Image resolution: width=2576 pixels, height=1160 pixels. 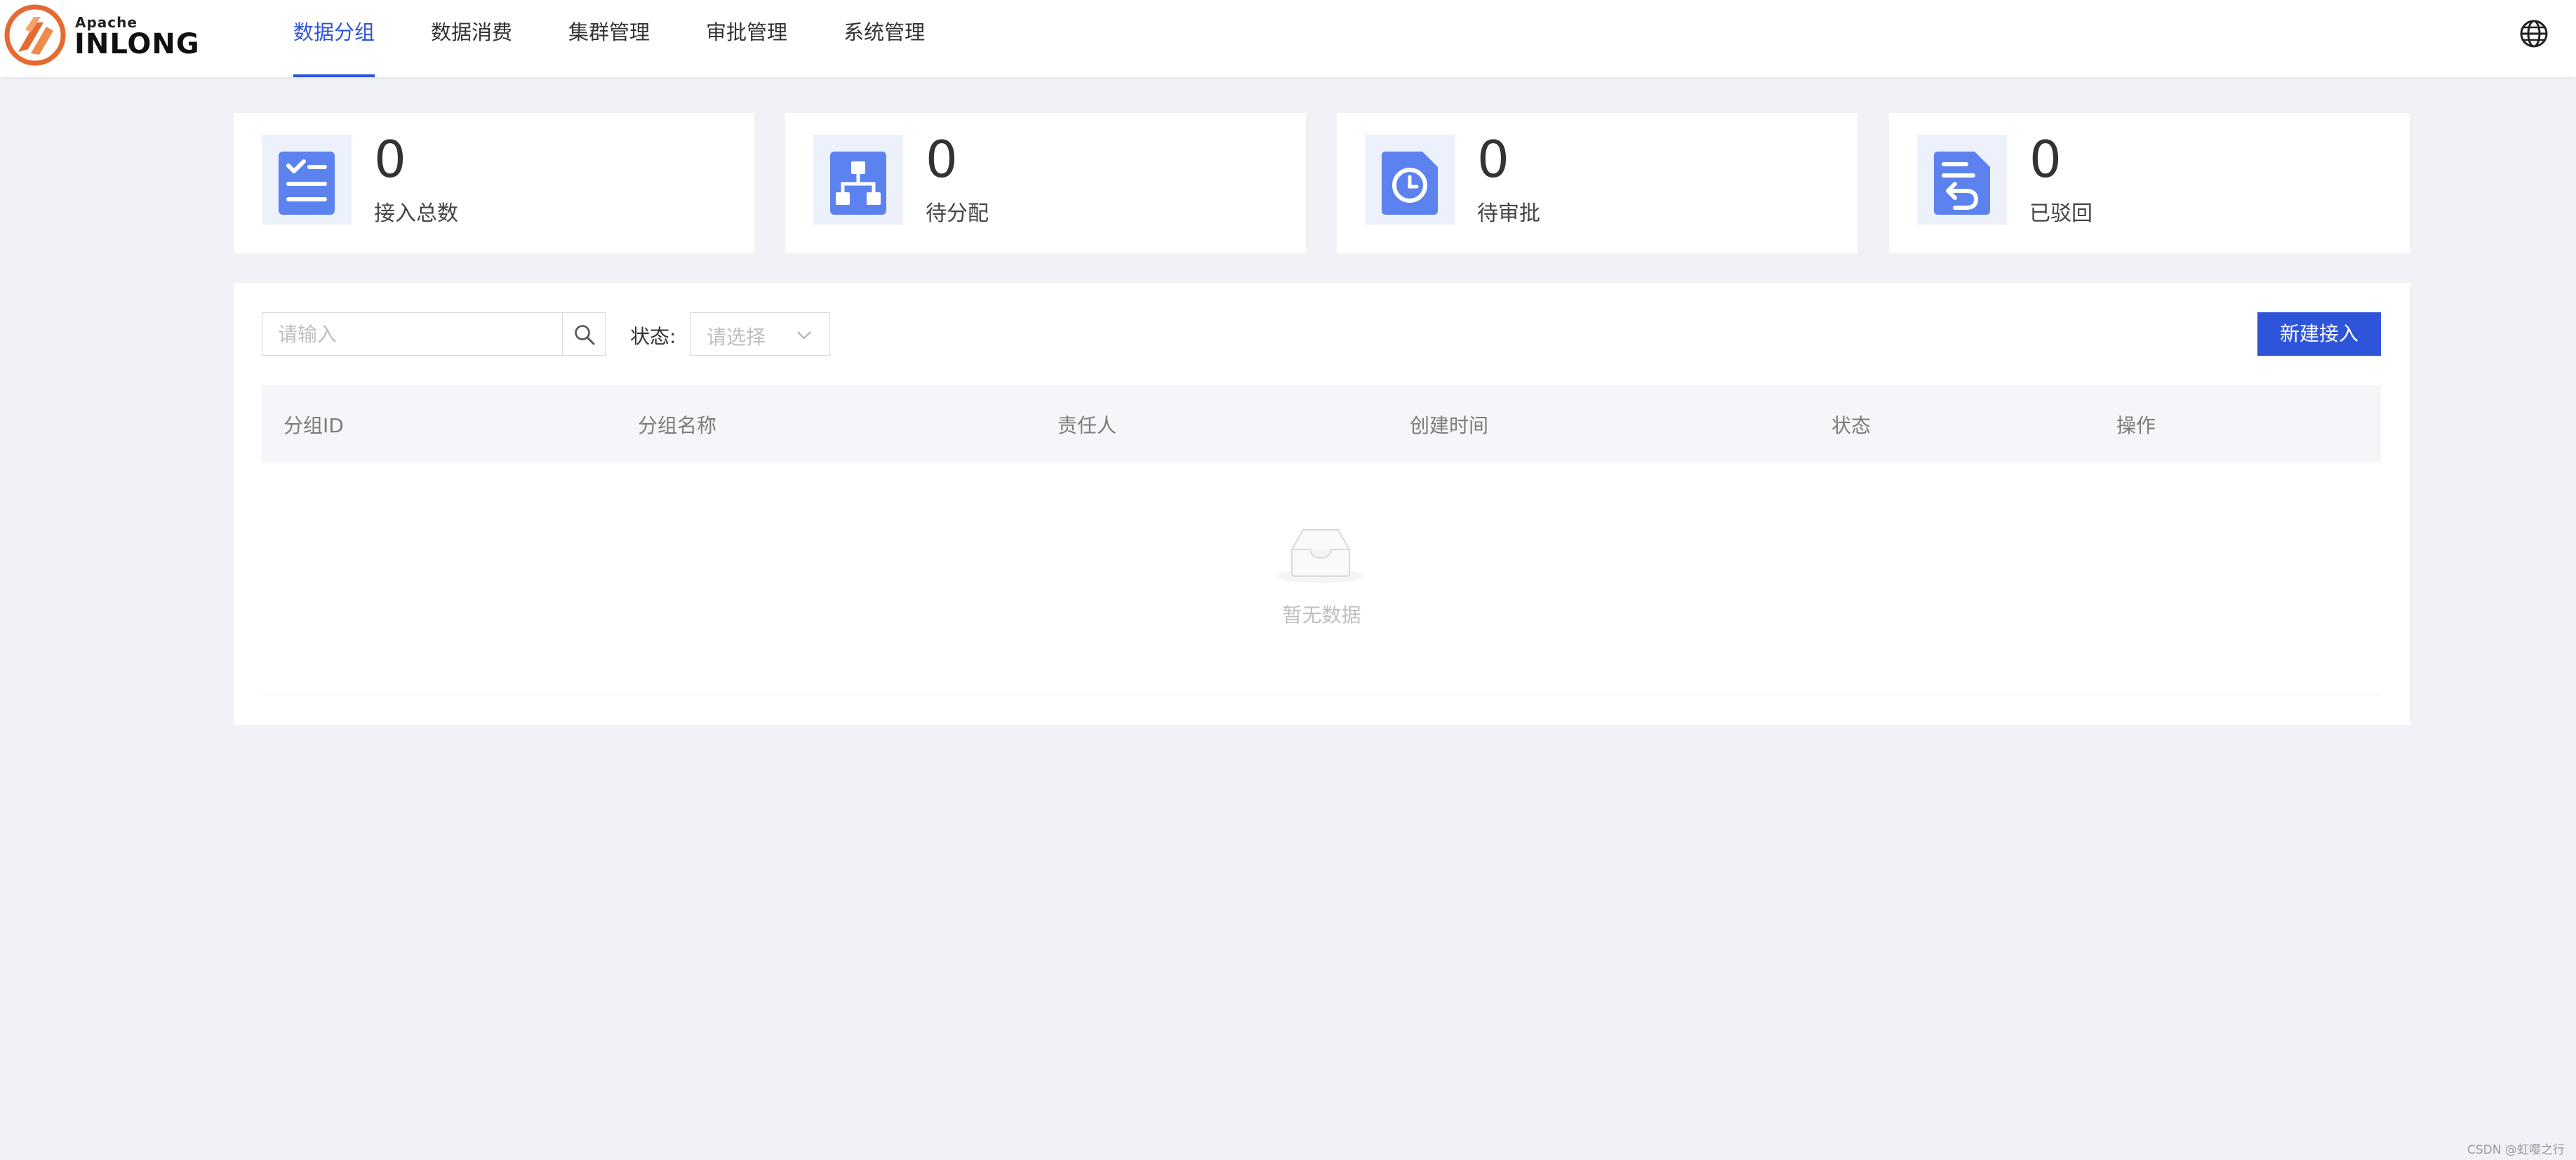 I want to click on status-filter-select: 请选择, so click(x=760, y=334).